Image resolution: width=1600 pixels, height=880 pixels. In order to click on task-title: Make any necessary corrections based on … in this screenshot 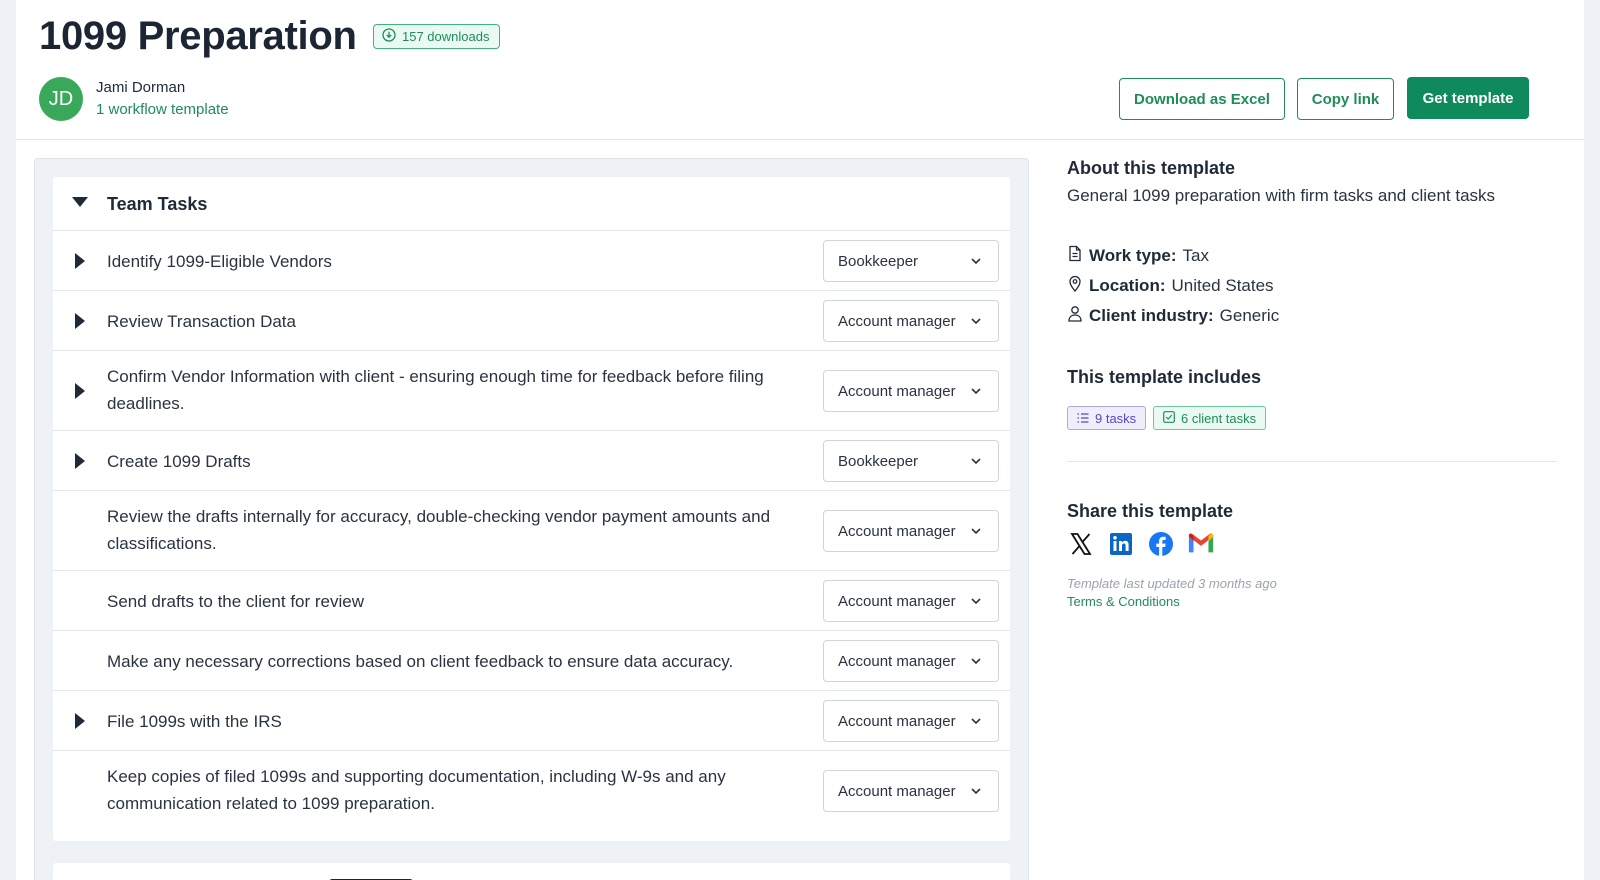, I will do `click(420, 661)`.